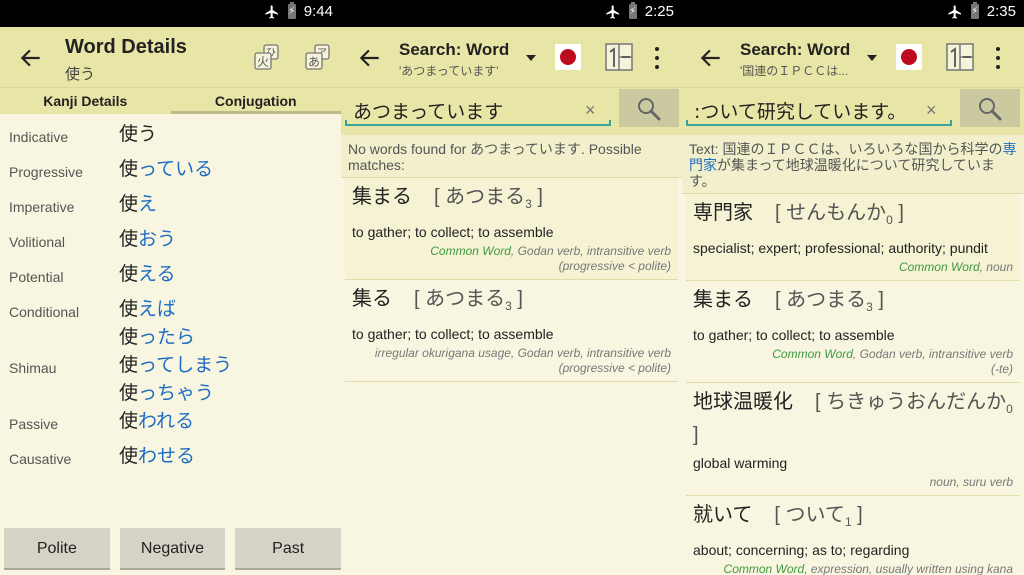  I want to click on conjugation-form: 使えば, so click(157, 309).